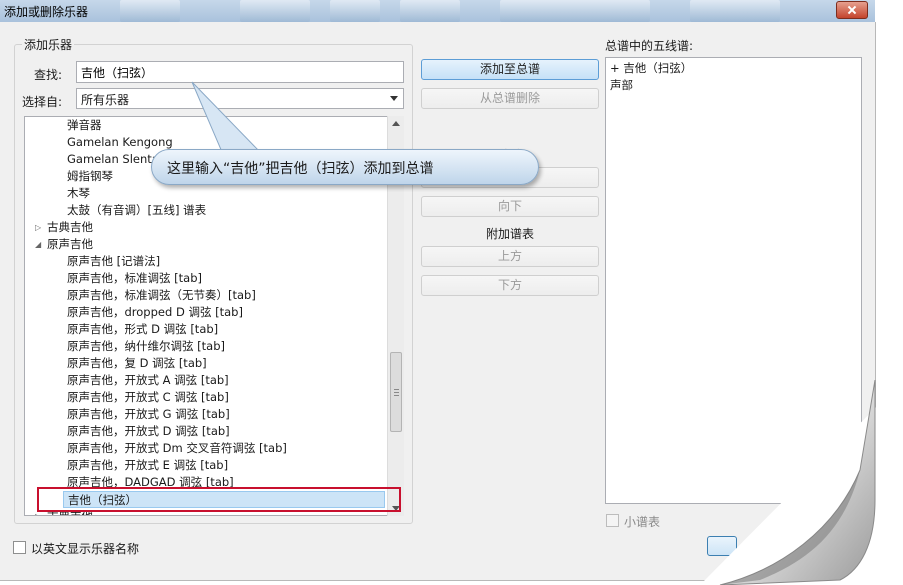  Describe the element at coordinates (510, 234) in the screenshot. I see `extra-staff-label: 附加谱表` at that location.